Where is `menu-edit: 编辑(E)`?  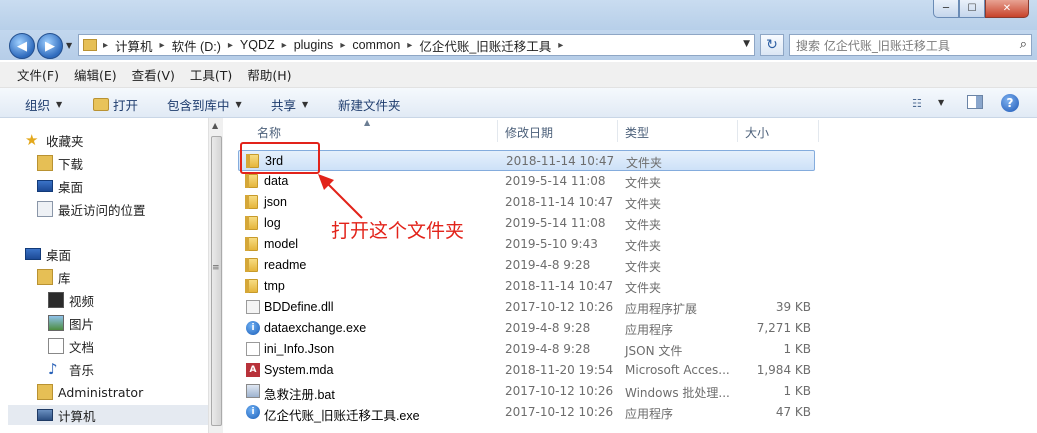 menu-edit: 编辑(E) is located at coordinates (95, 74).